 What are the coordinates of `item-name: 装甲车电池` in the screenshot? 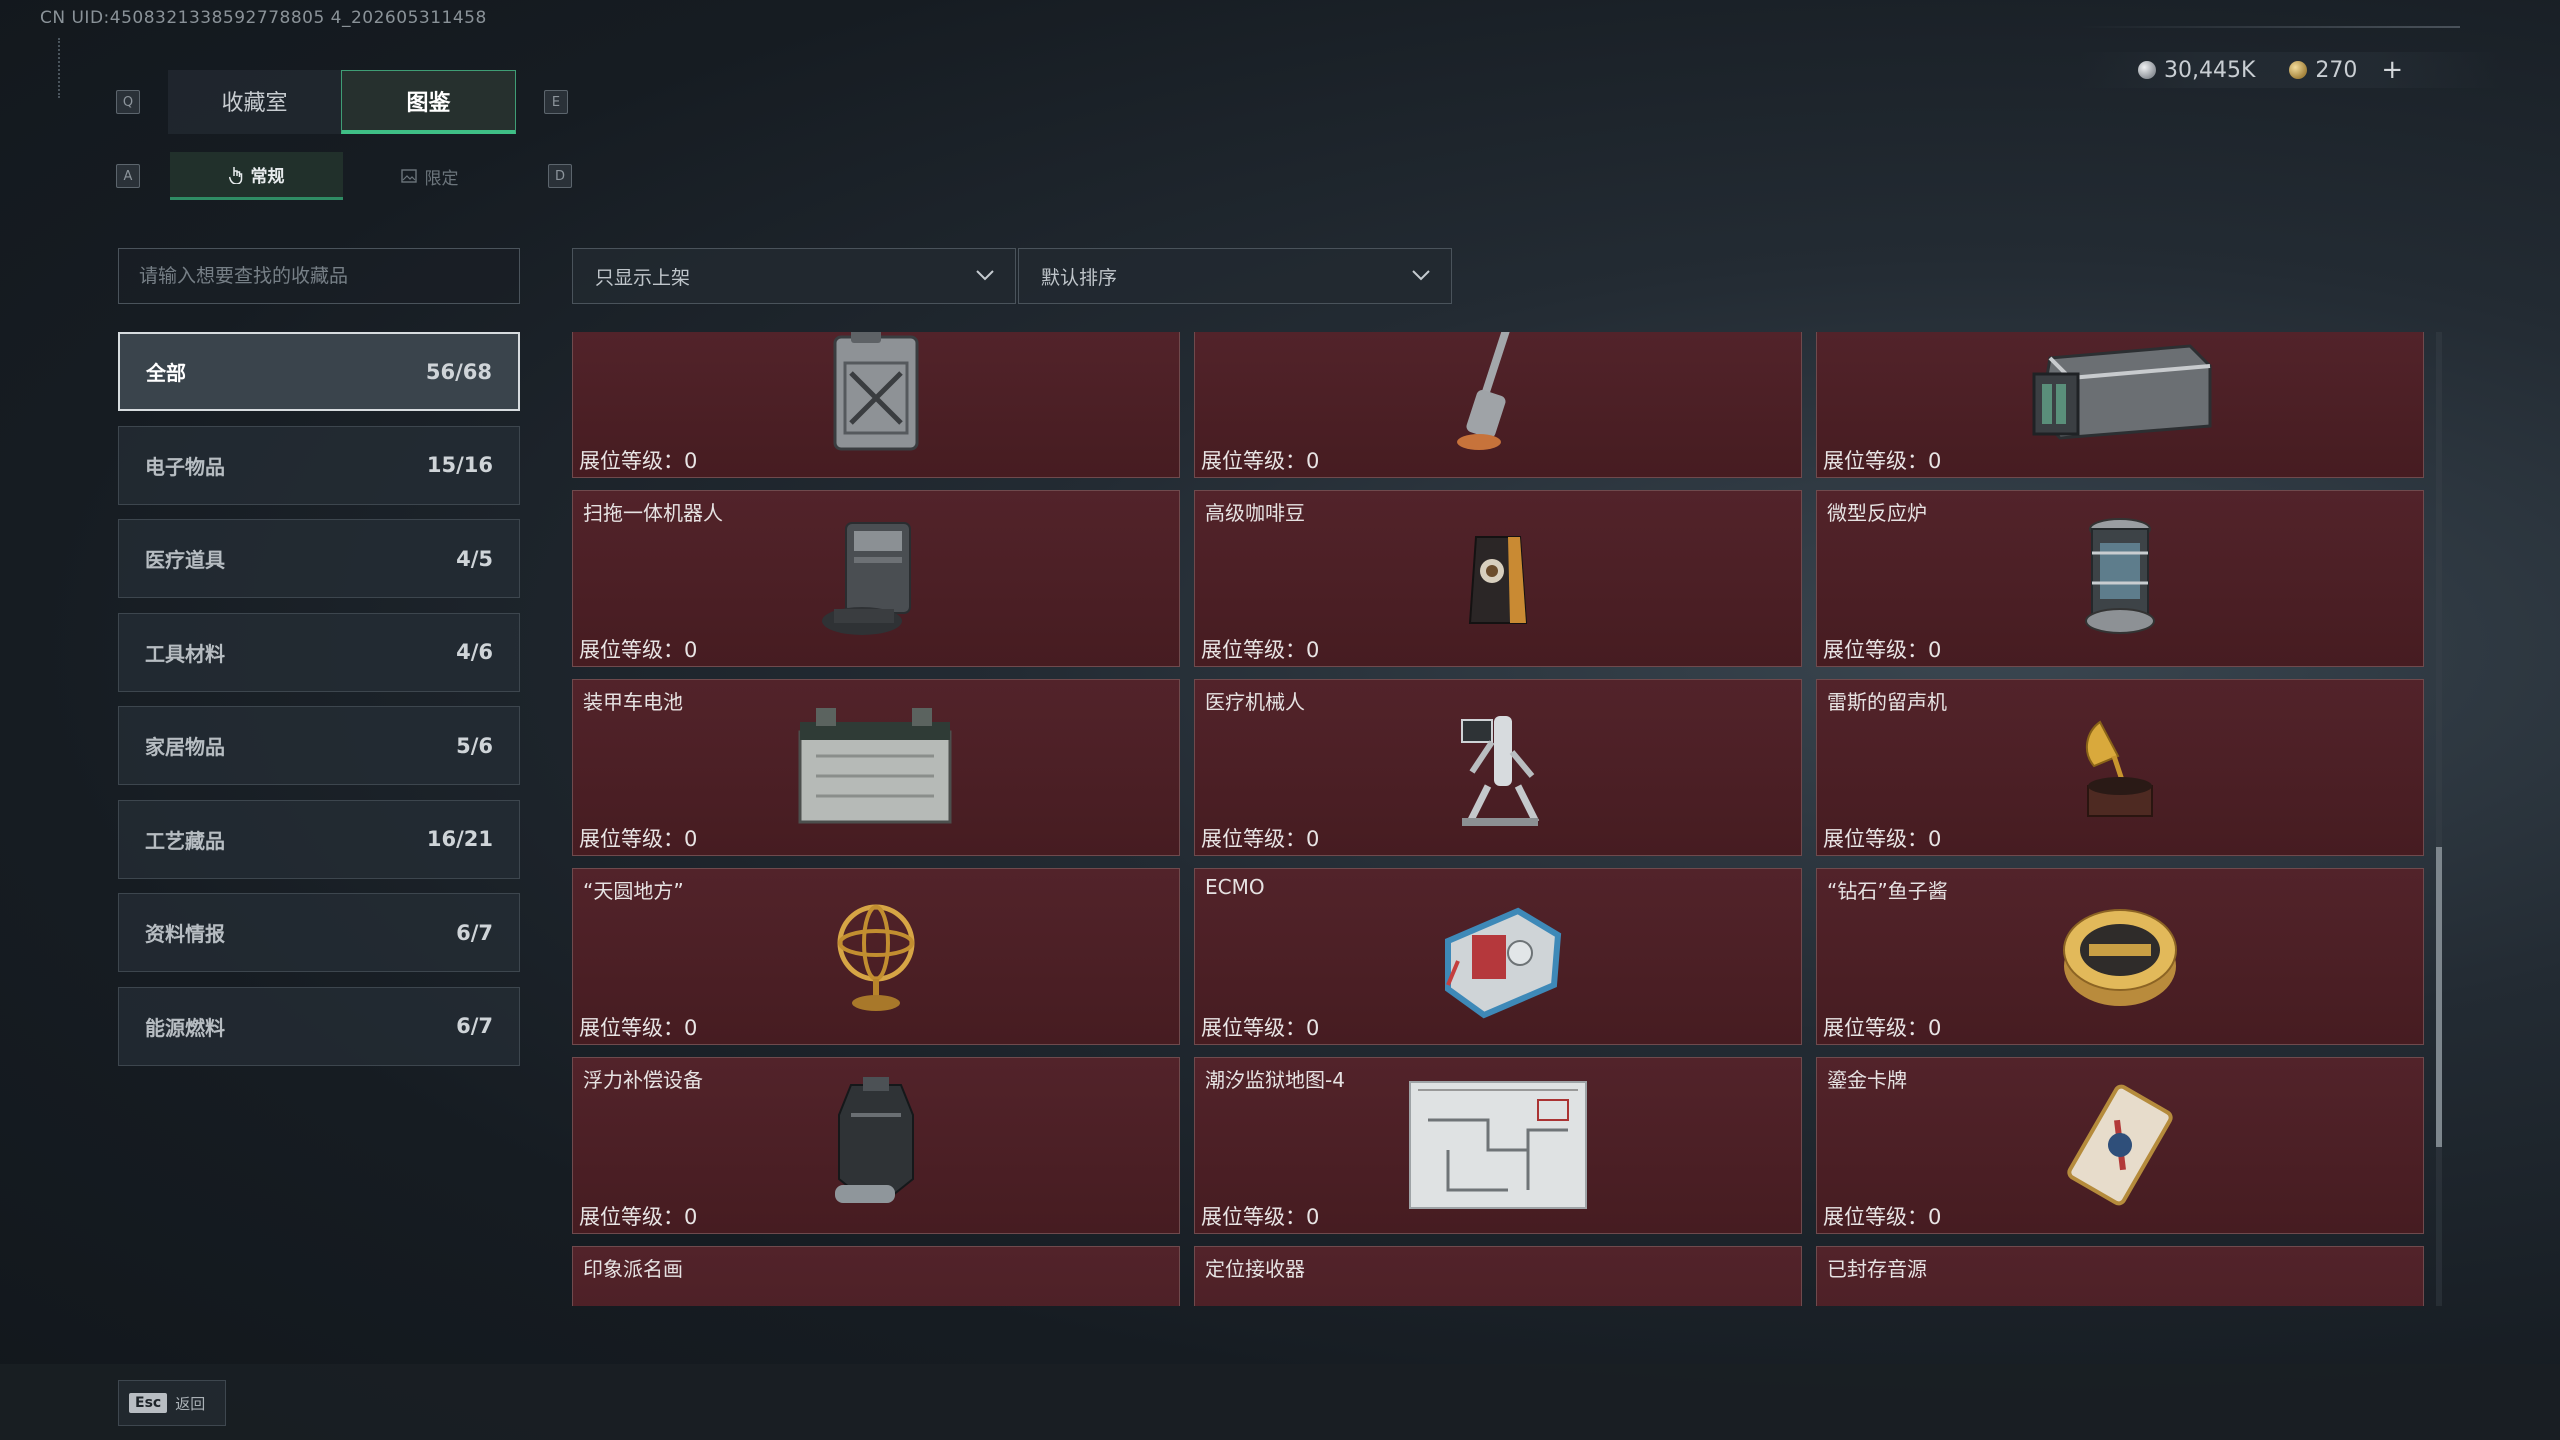 It's located at (633, 702).